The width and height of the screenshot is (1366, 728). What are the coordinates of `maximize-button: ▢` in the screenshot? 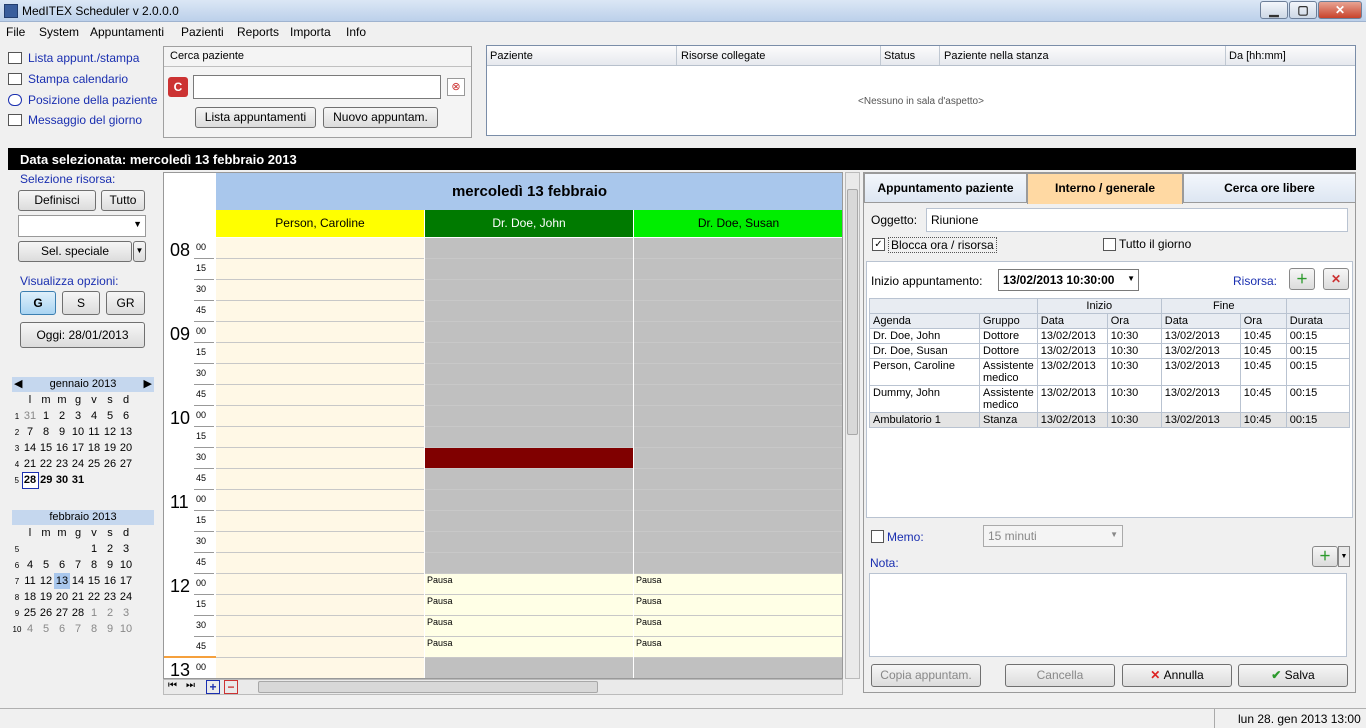 It's located at (1303, 10).